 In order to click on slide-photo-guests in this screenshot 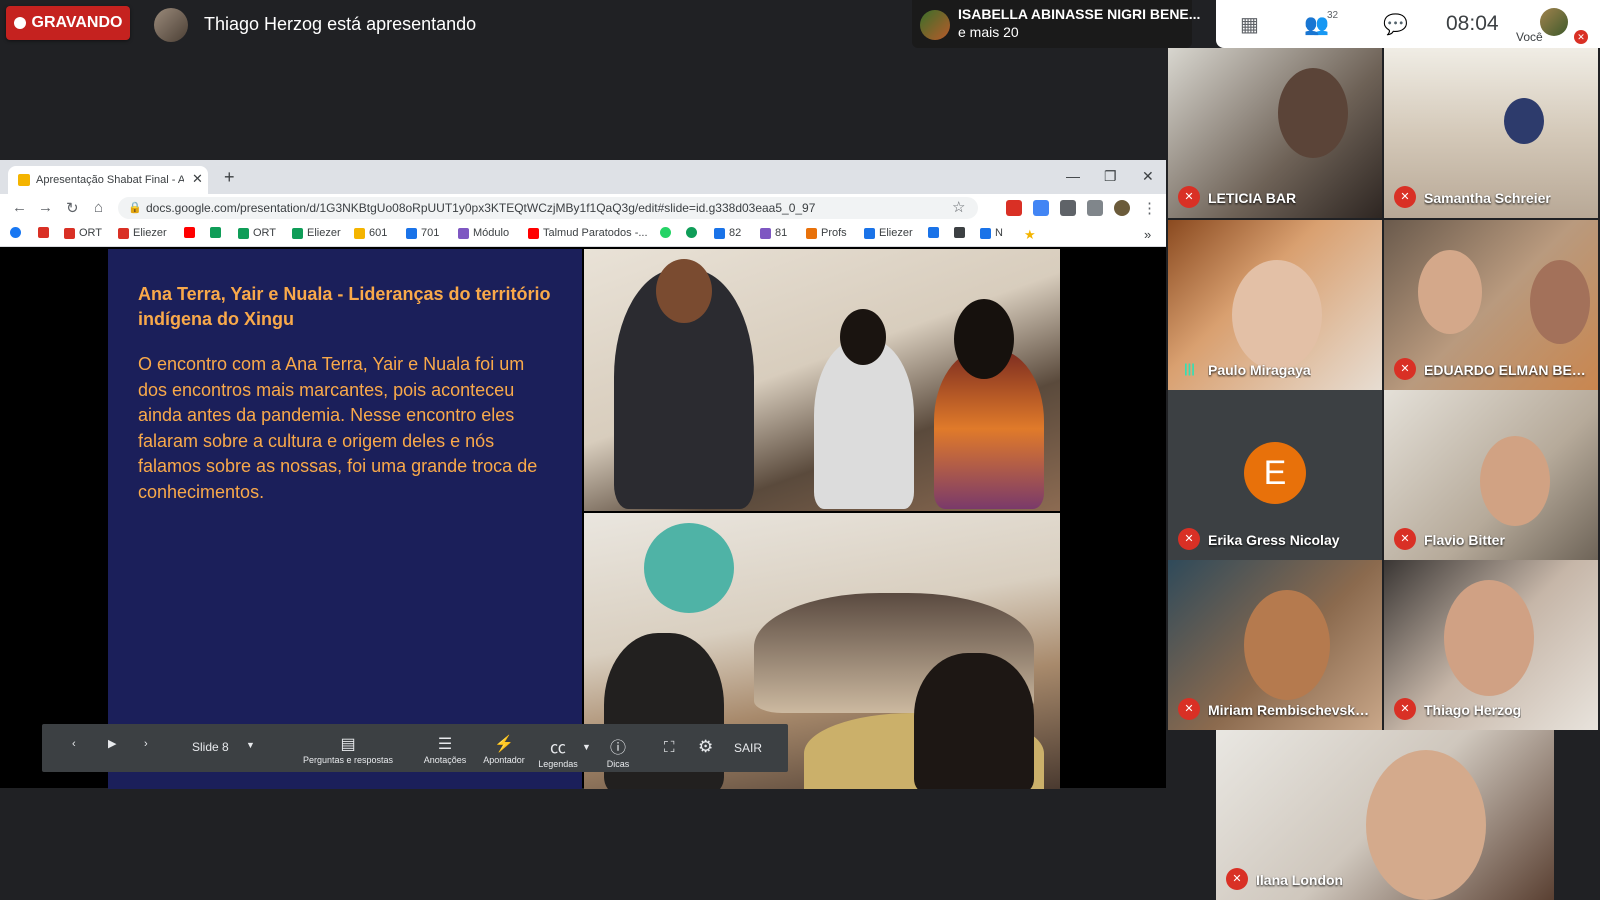, I will do `click(822, 380)`.